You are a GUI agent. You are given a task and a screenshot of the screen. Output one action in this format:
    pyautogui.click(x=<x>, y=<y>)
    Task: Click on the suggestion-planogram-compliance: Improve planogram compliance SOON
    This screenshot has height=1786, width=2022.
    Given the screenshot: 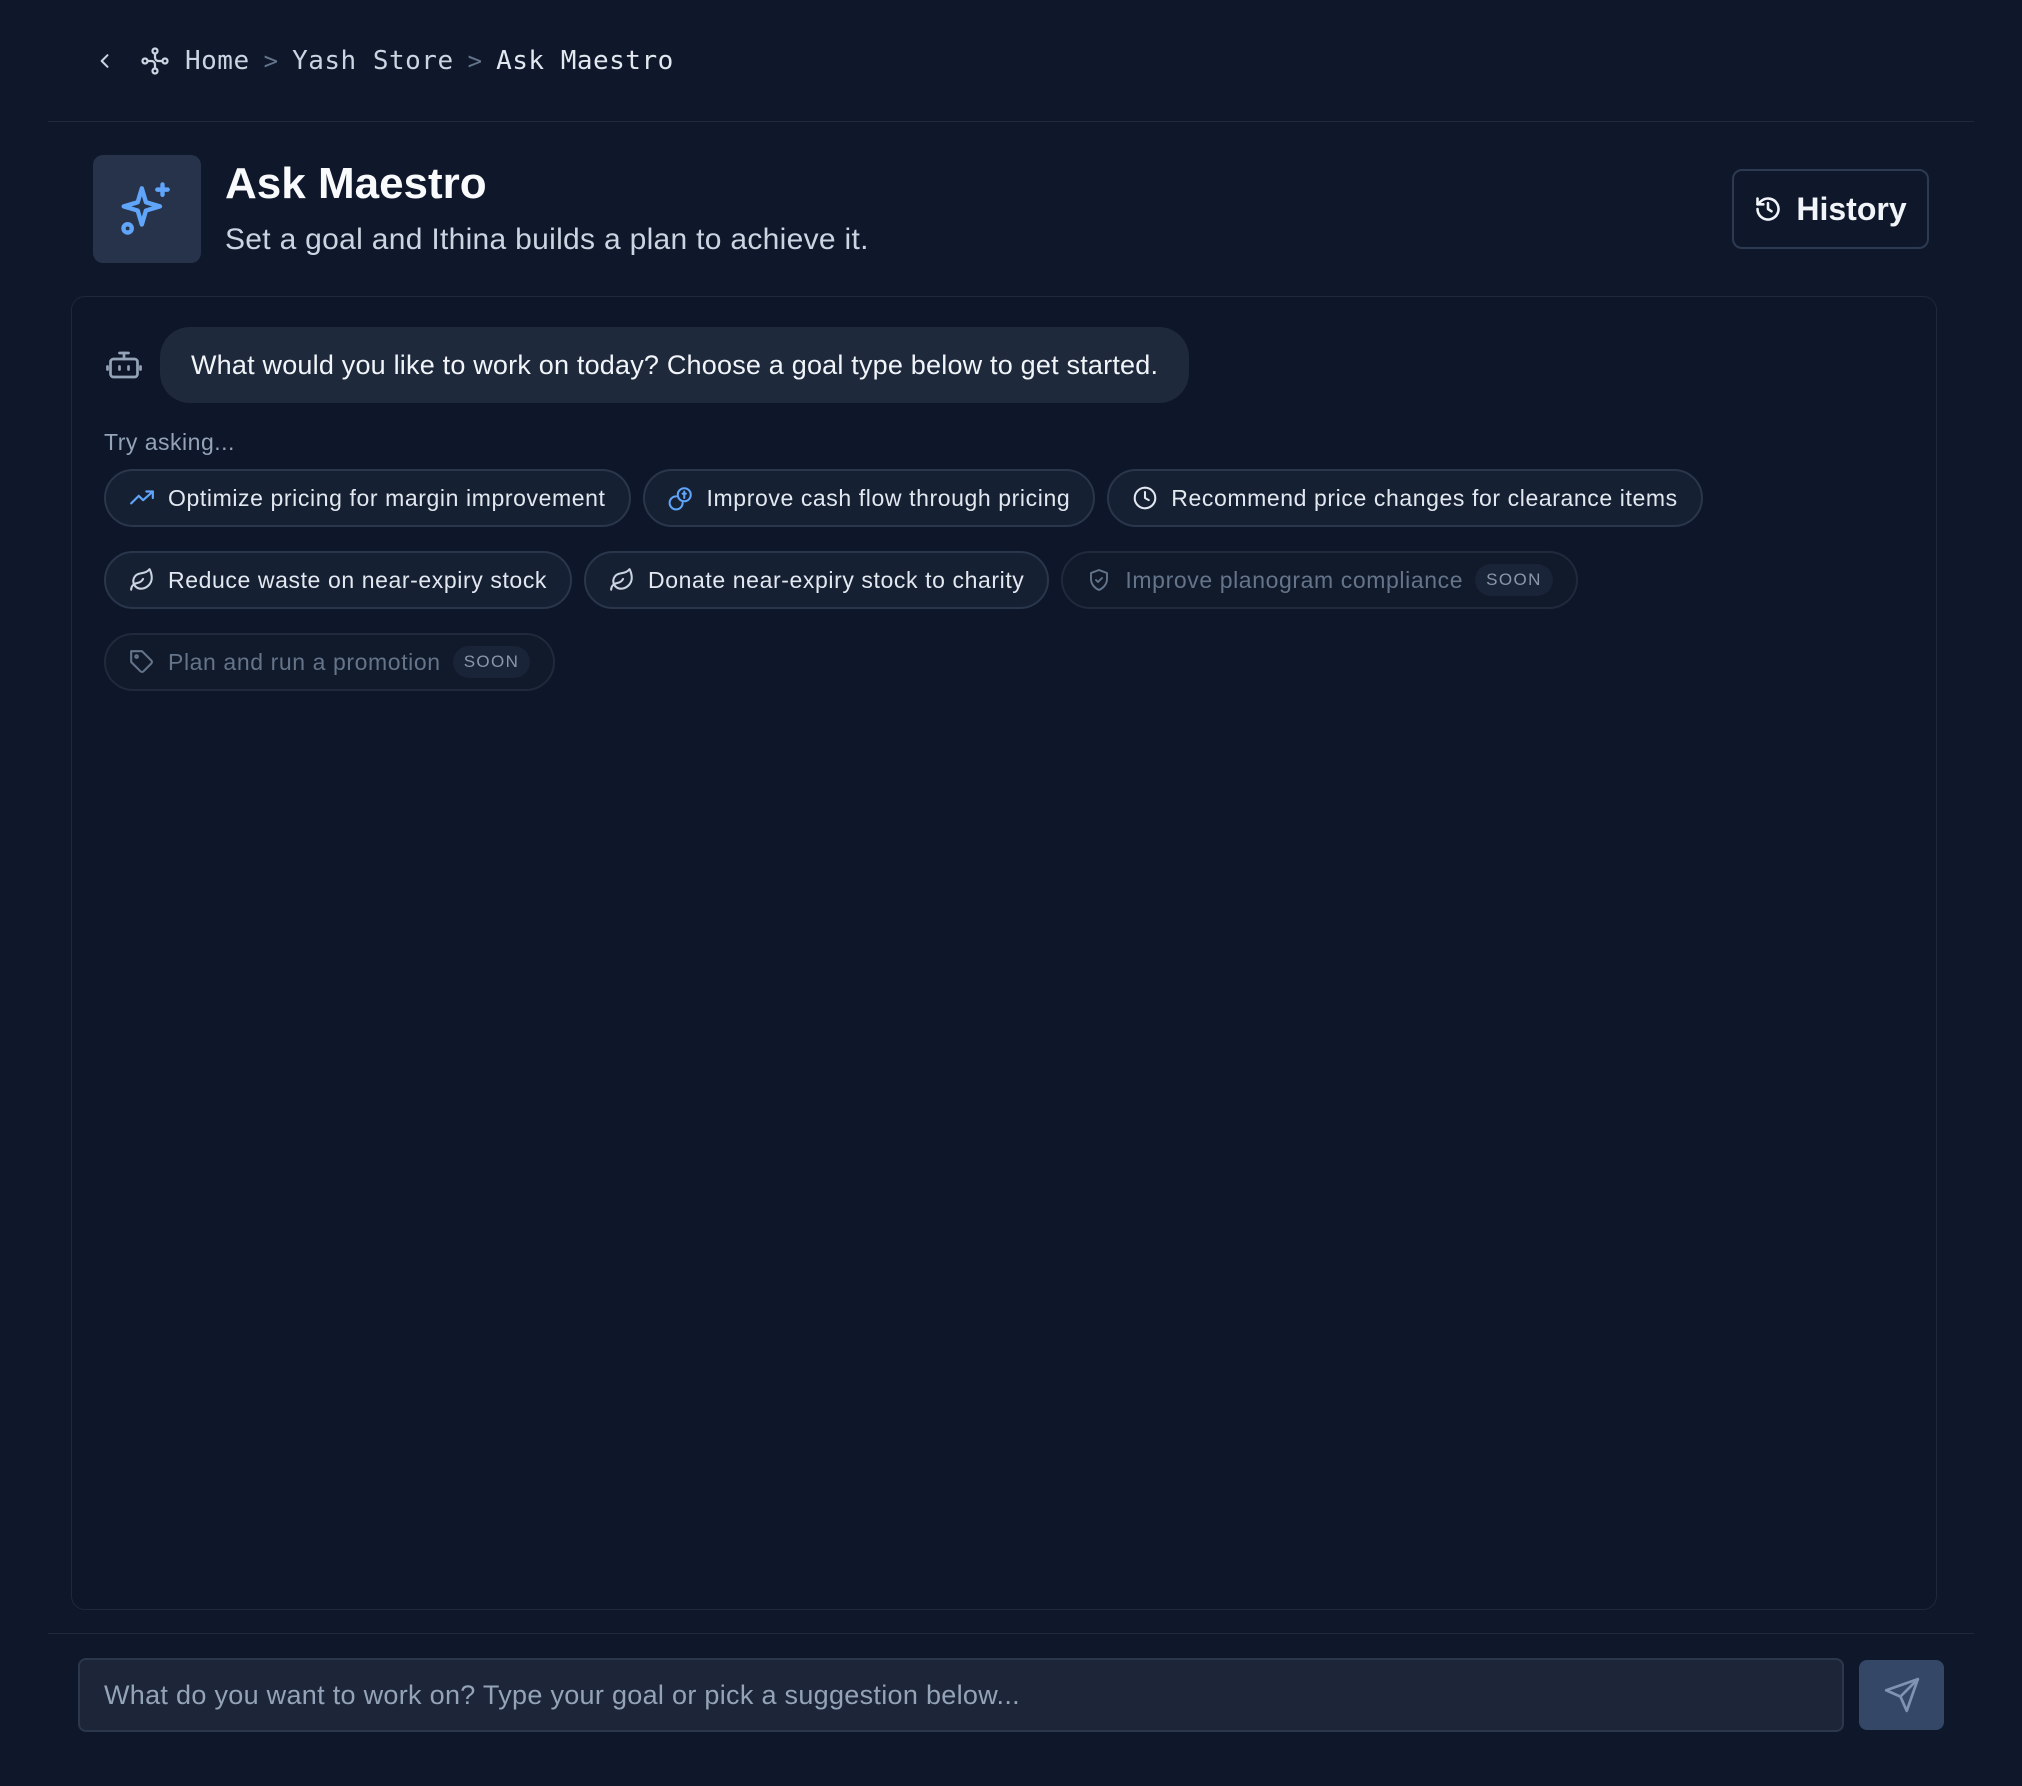 What is the action you would take?
    pyautogui.click(x=1319, y=580)
    